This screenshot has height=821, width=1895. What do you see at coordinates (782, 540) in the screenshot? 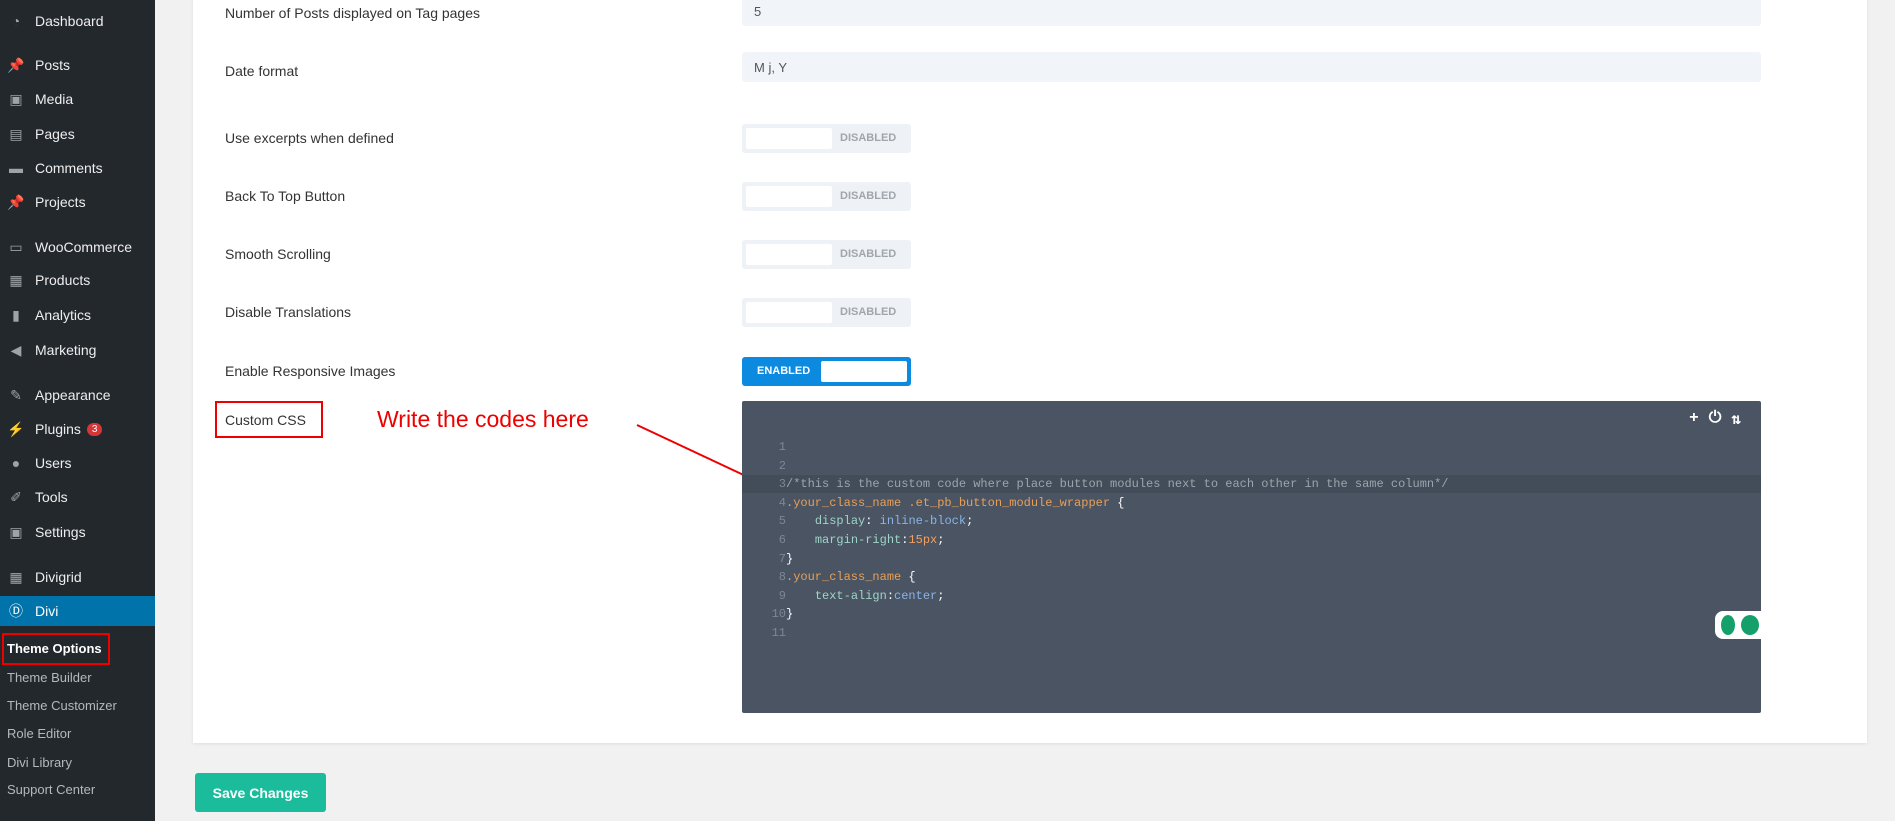
I see `line-number: 6` at bounding box center [782, 540].